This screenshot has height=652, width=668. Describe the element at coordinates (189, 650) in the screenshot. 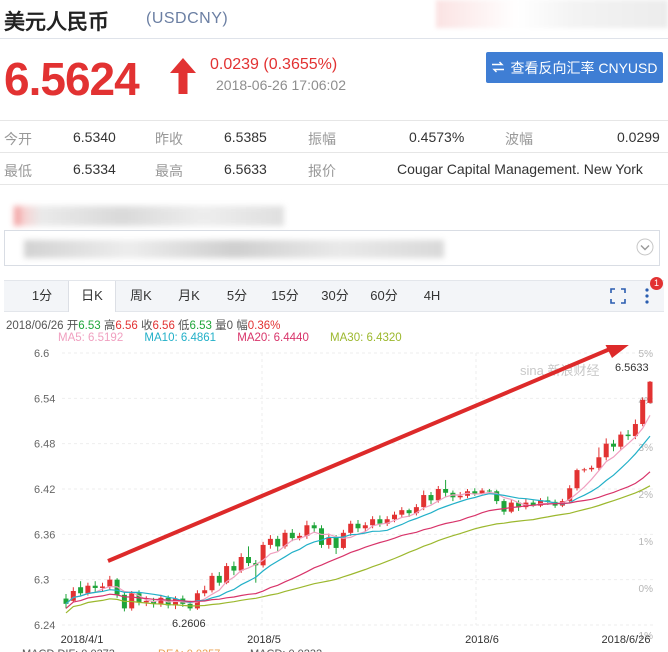

I see `dea-label: DEA: 0.0257` at that location.